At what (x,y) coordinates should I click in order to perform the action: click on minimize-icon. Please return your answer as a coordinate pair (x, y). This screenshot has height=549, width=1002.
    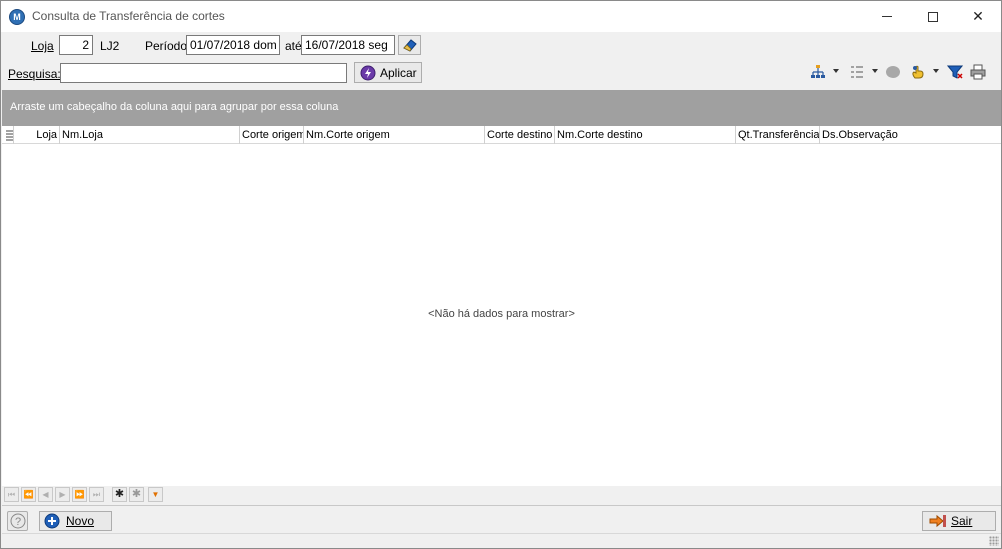
    Looking at the image, I should click on (887, 16).